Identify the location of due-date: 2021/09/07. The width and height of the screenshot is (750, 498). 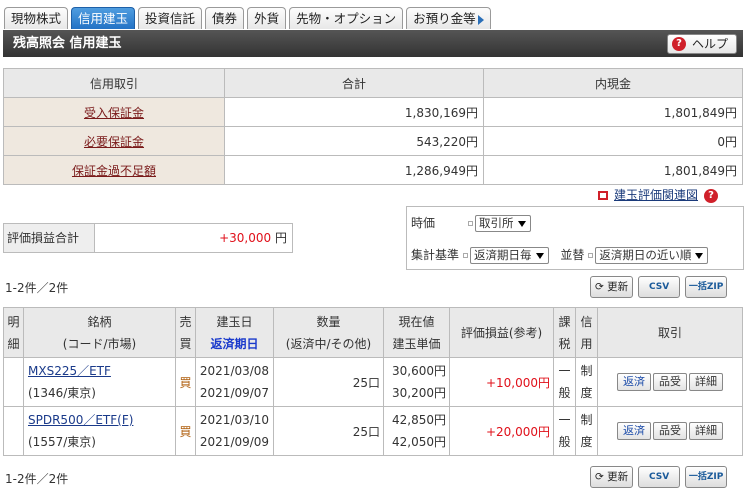
(234, 393).